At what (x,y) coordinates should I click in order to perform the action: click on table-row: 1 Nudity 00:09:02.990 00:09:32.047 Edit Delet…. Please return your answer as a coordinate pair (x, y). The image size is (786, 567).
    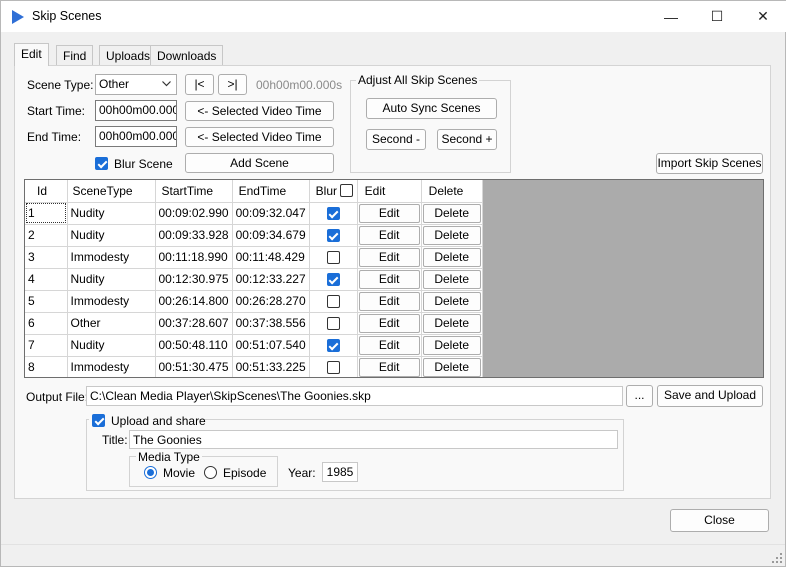
    Looking at the image, I should click on (254, 213).